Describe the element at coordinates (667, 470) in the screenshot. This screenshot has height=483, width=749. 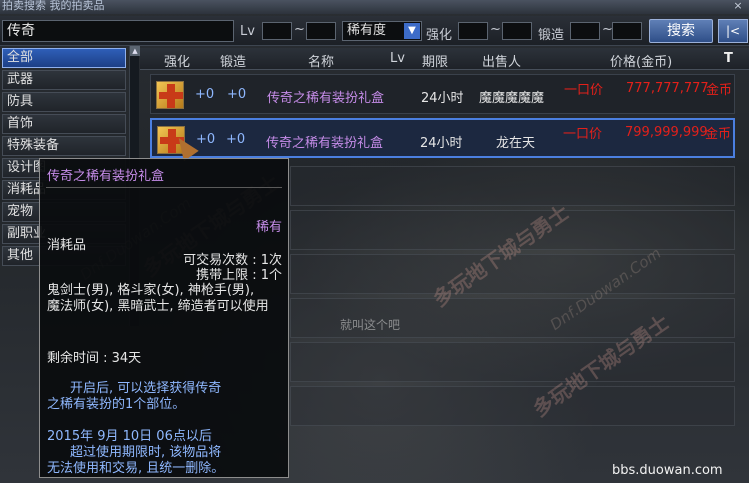
I see `site-watermark: bbs.duowan.com` at that location.